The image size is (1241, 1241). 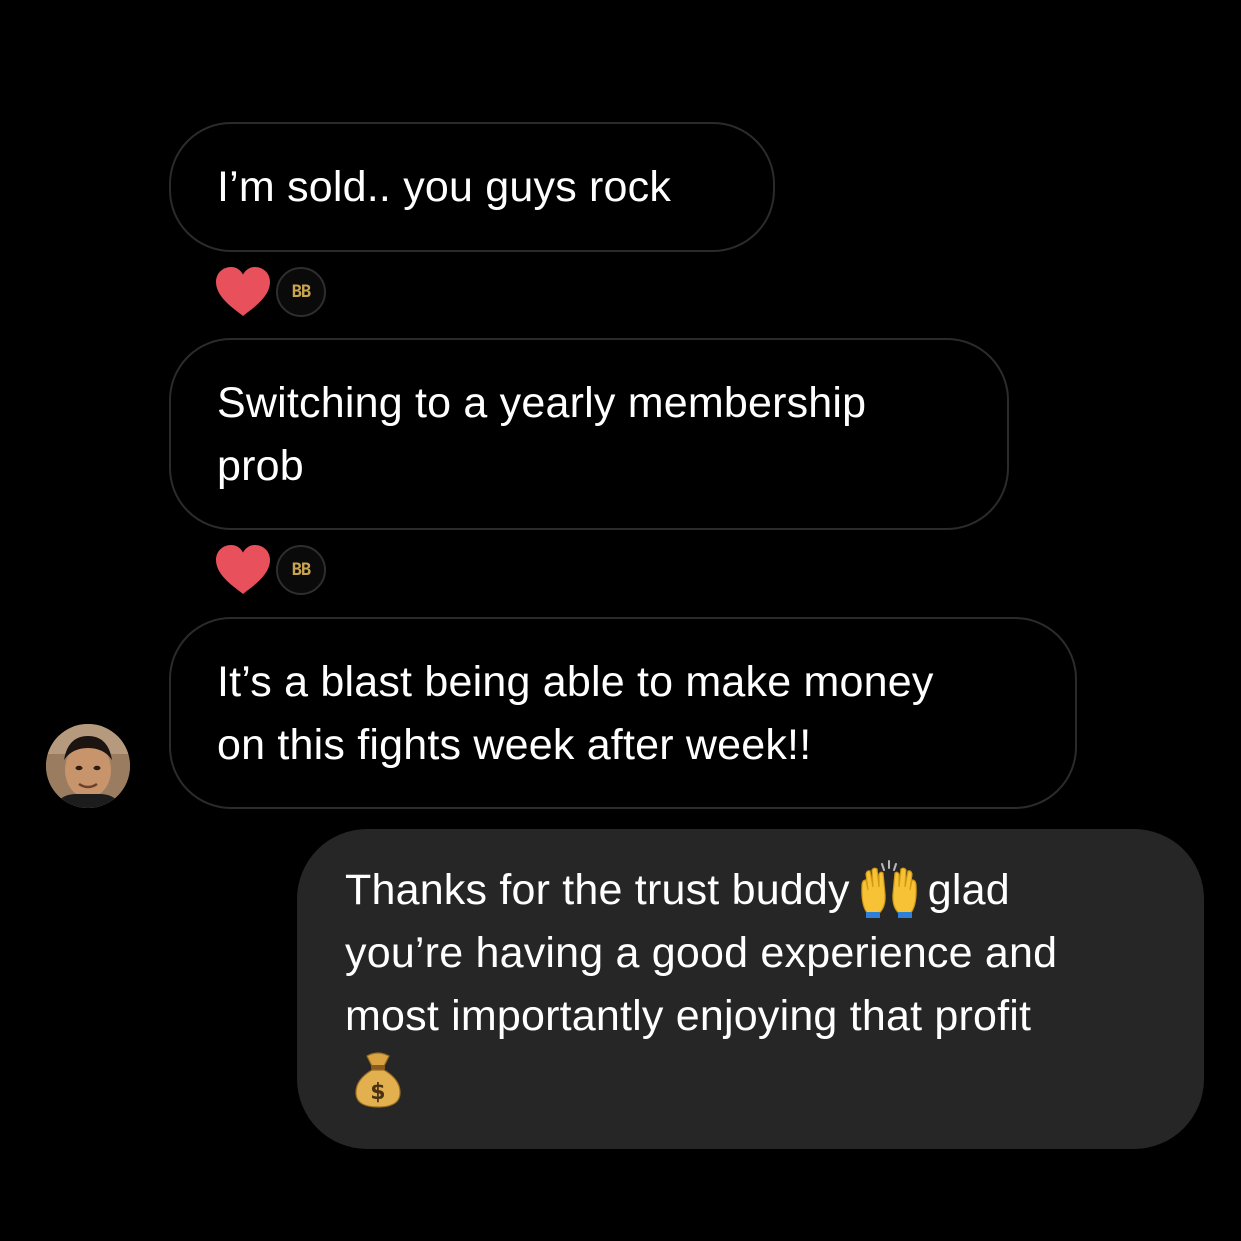 What do you see at coordinates (750, 890) in the screenshot?
I see `message-text-line: Thanks for the trust buddy glad` at bounding box center [750, 890].